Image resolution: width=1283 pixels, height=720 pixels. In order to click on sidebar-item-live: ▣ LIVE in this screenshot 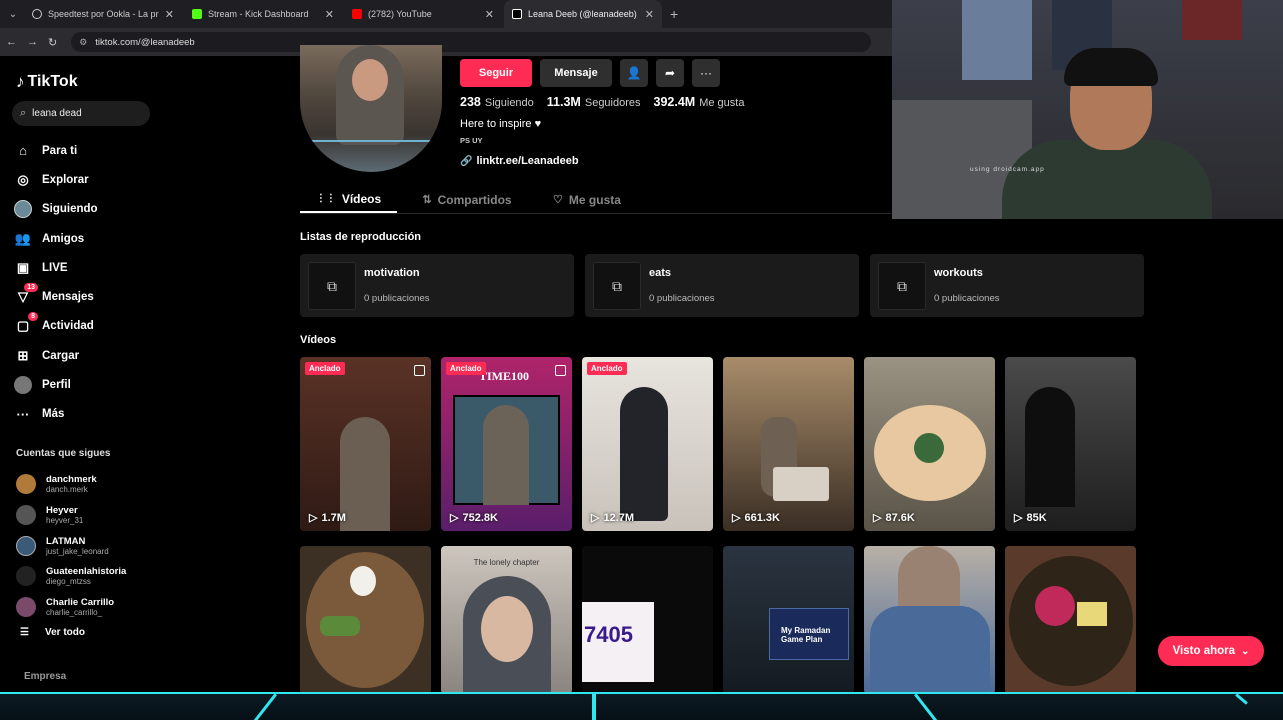, I will do `click(56, 267)`.